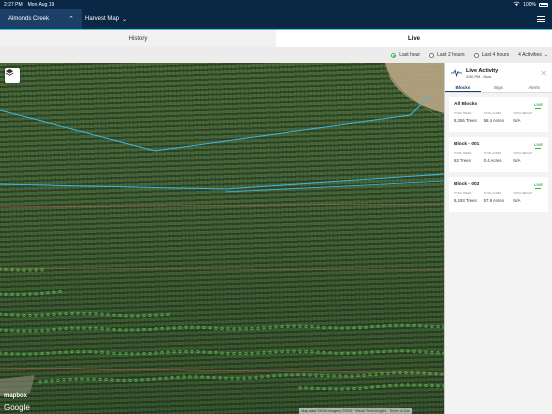 Image resolution: width=552 pixels, height=414 pixels. I want to click on metric-label: Total Trees, so click(463, 153).